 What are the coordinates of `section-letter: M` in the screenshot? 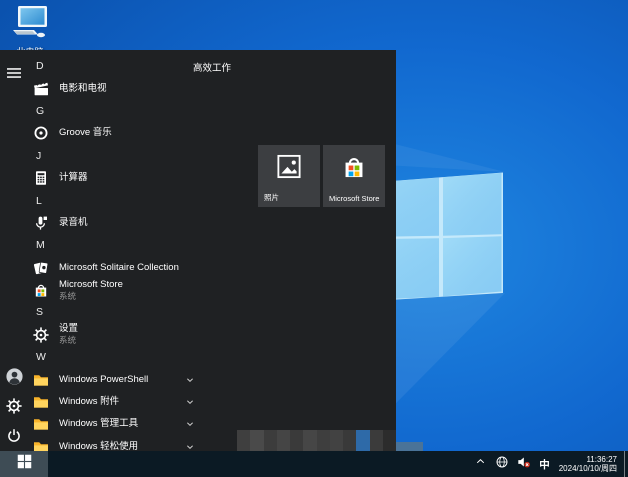 It's located at (40, 245).